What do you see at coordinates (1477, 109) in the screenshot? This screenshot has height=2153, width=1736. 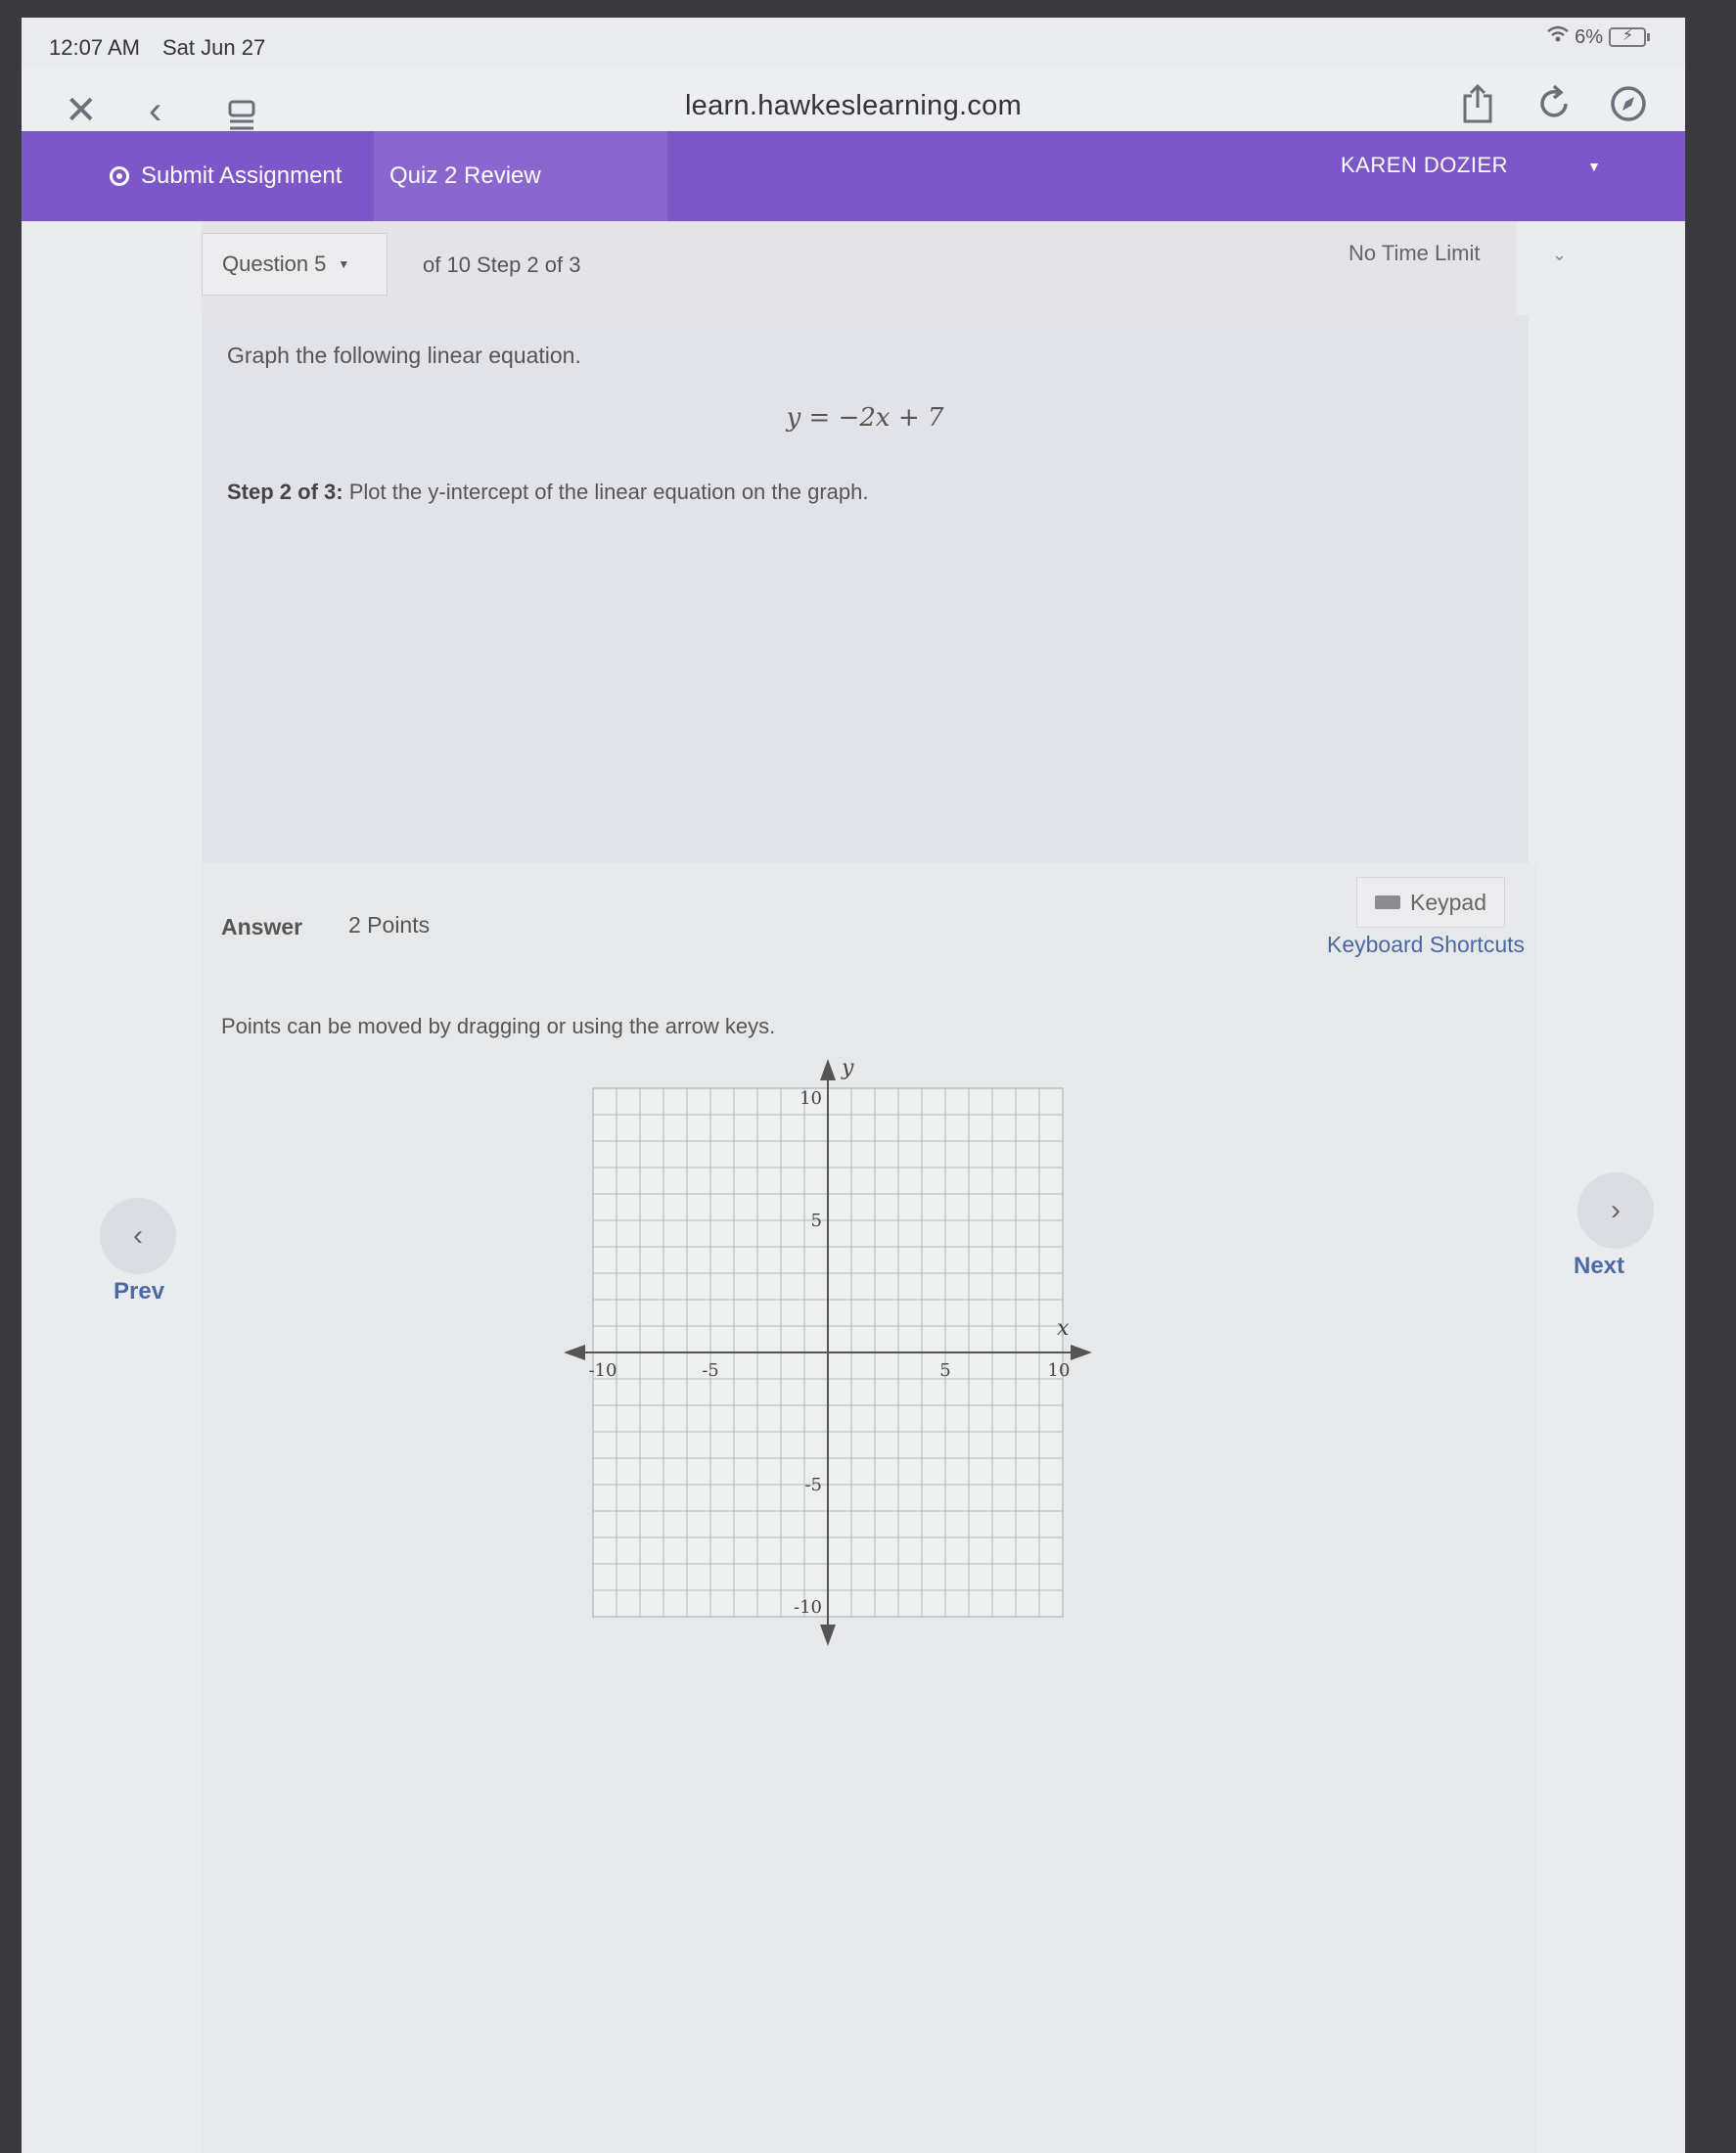 I see `share-icon` at bounding box center [1477, 109].